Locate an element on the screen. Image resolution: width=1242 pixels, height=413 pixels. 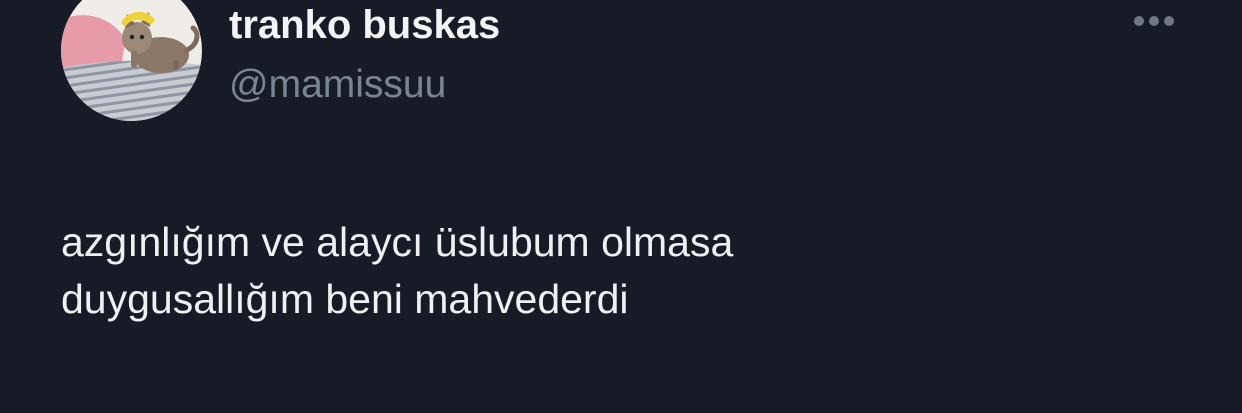
kitten-avatar-icon is located at coordinates (131, 60).